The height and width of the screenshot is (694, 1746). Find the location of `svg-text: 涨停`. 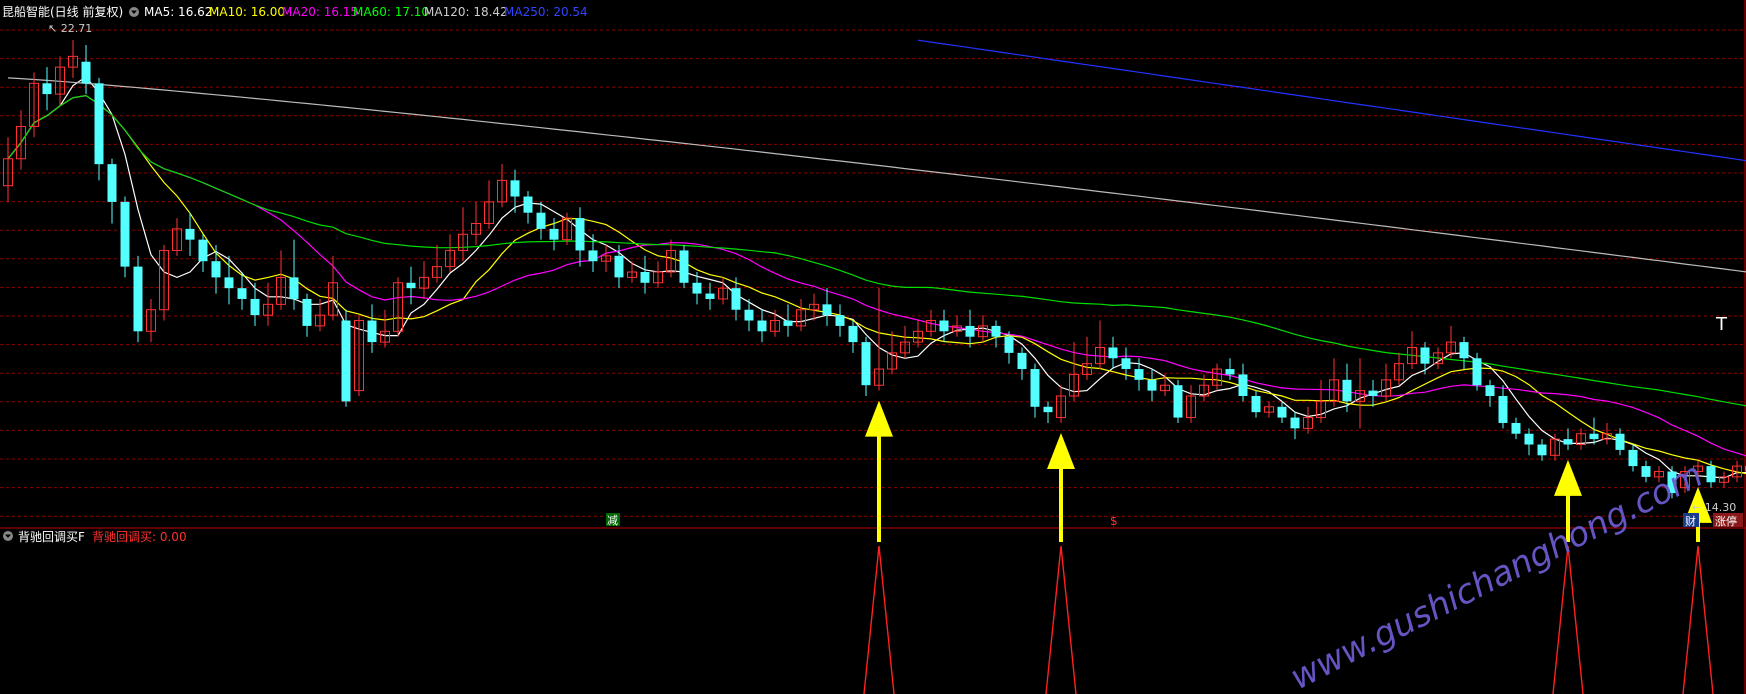

svg-text: 涨停 is located at coordinates (1726, 521).